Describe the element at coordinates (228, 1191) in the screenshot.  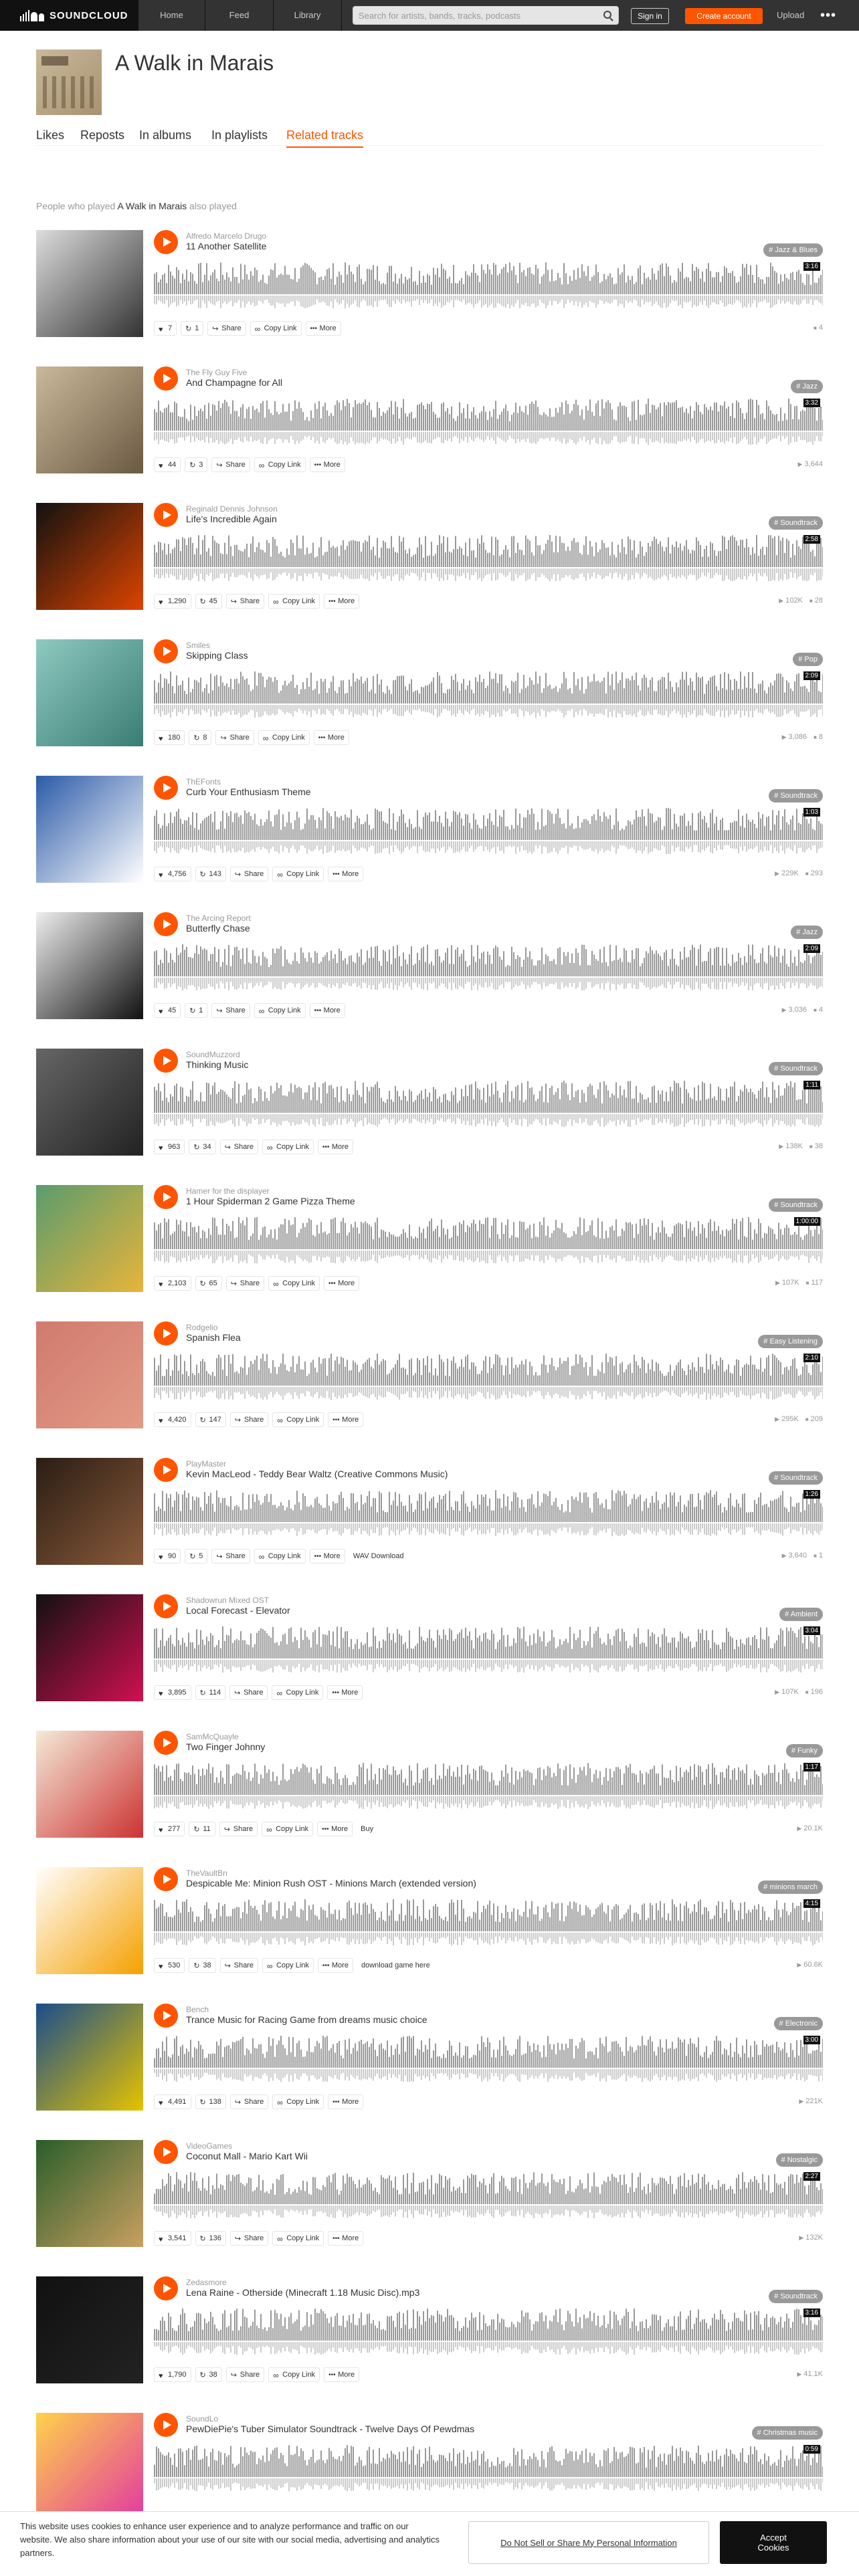
I see `track-uploader: Hamer for the displayer` at that location.